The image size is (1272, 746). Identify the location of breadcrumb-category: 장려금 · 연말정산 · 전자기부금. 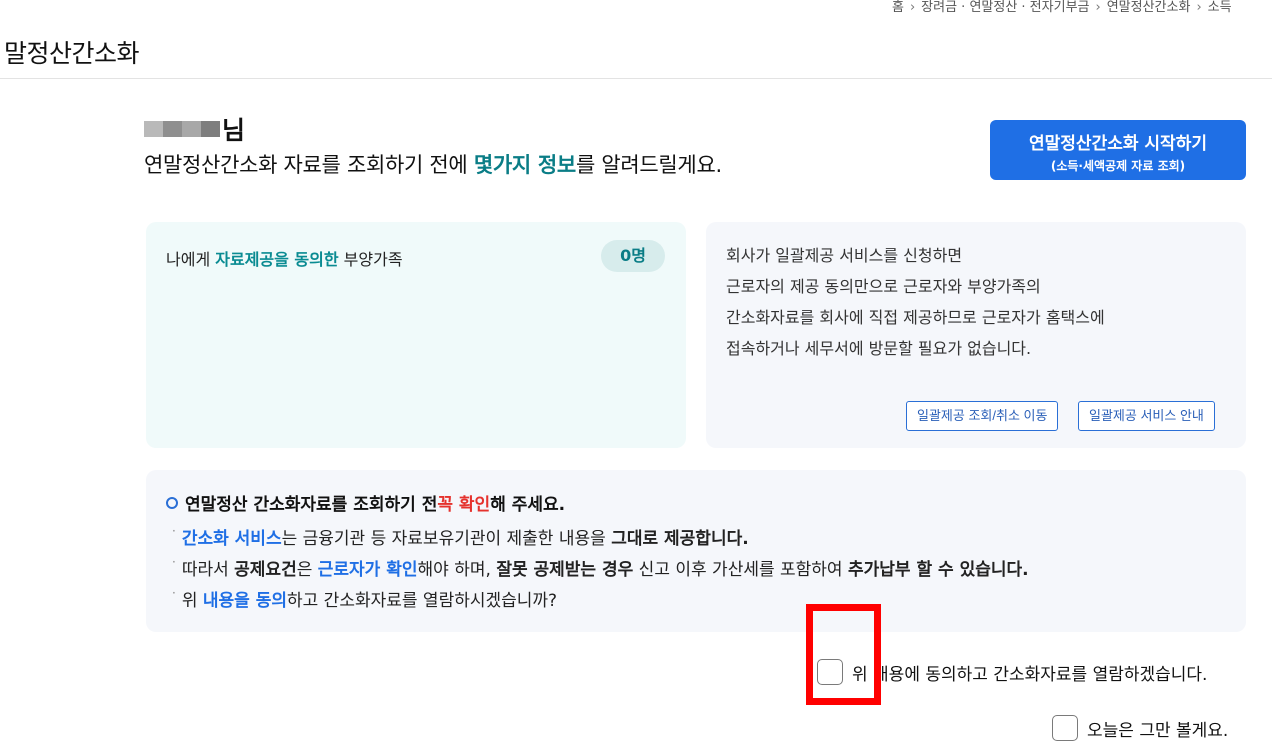
(1005, 7).